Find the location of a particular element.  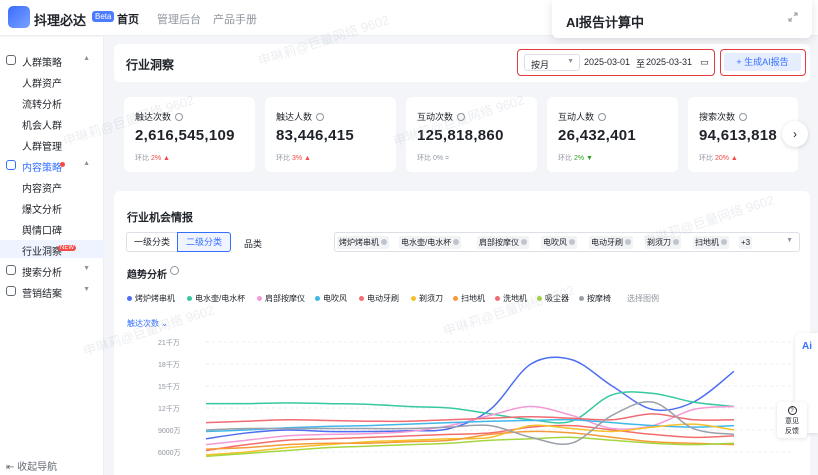

tag-label: 剃须刀 is located at coordinates (659, 242).